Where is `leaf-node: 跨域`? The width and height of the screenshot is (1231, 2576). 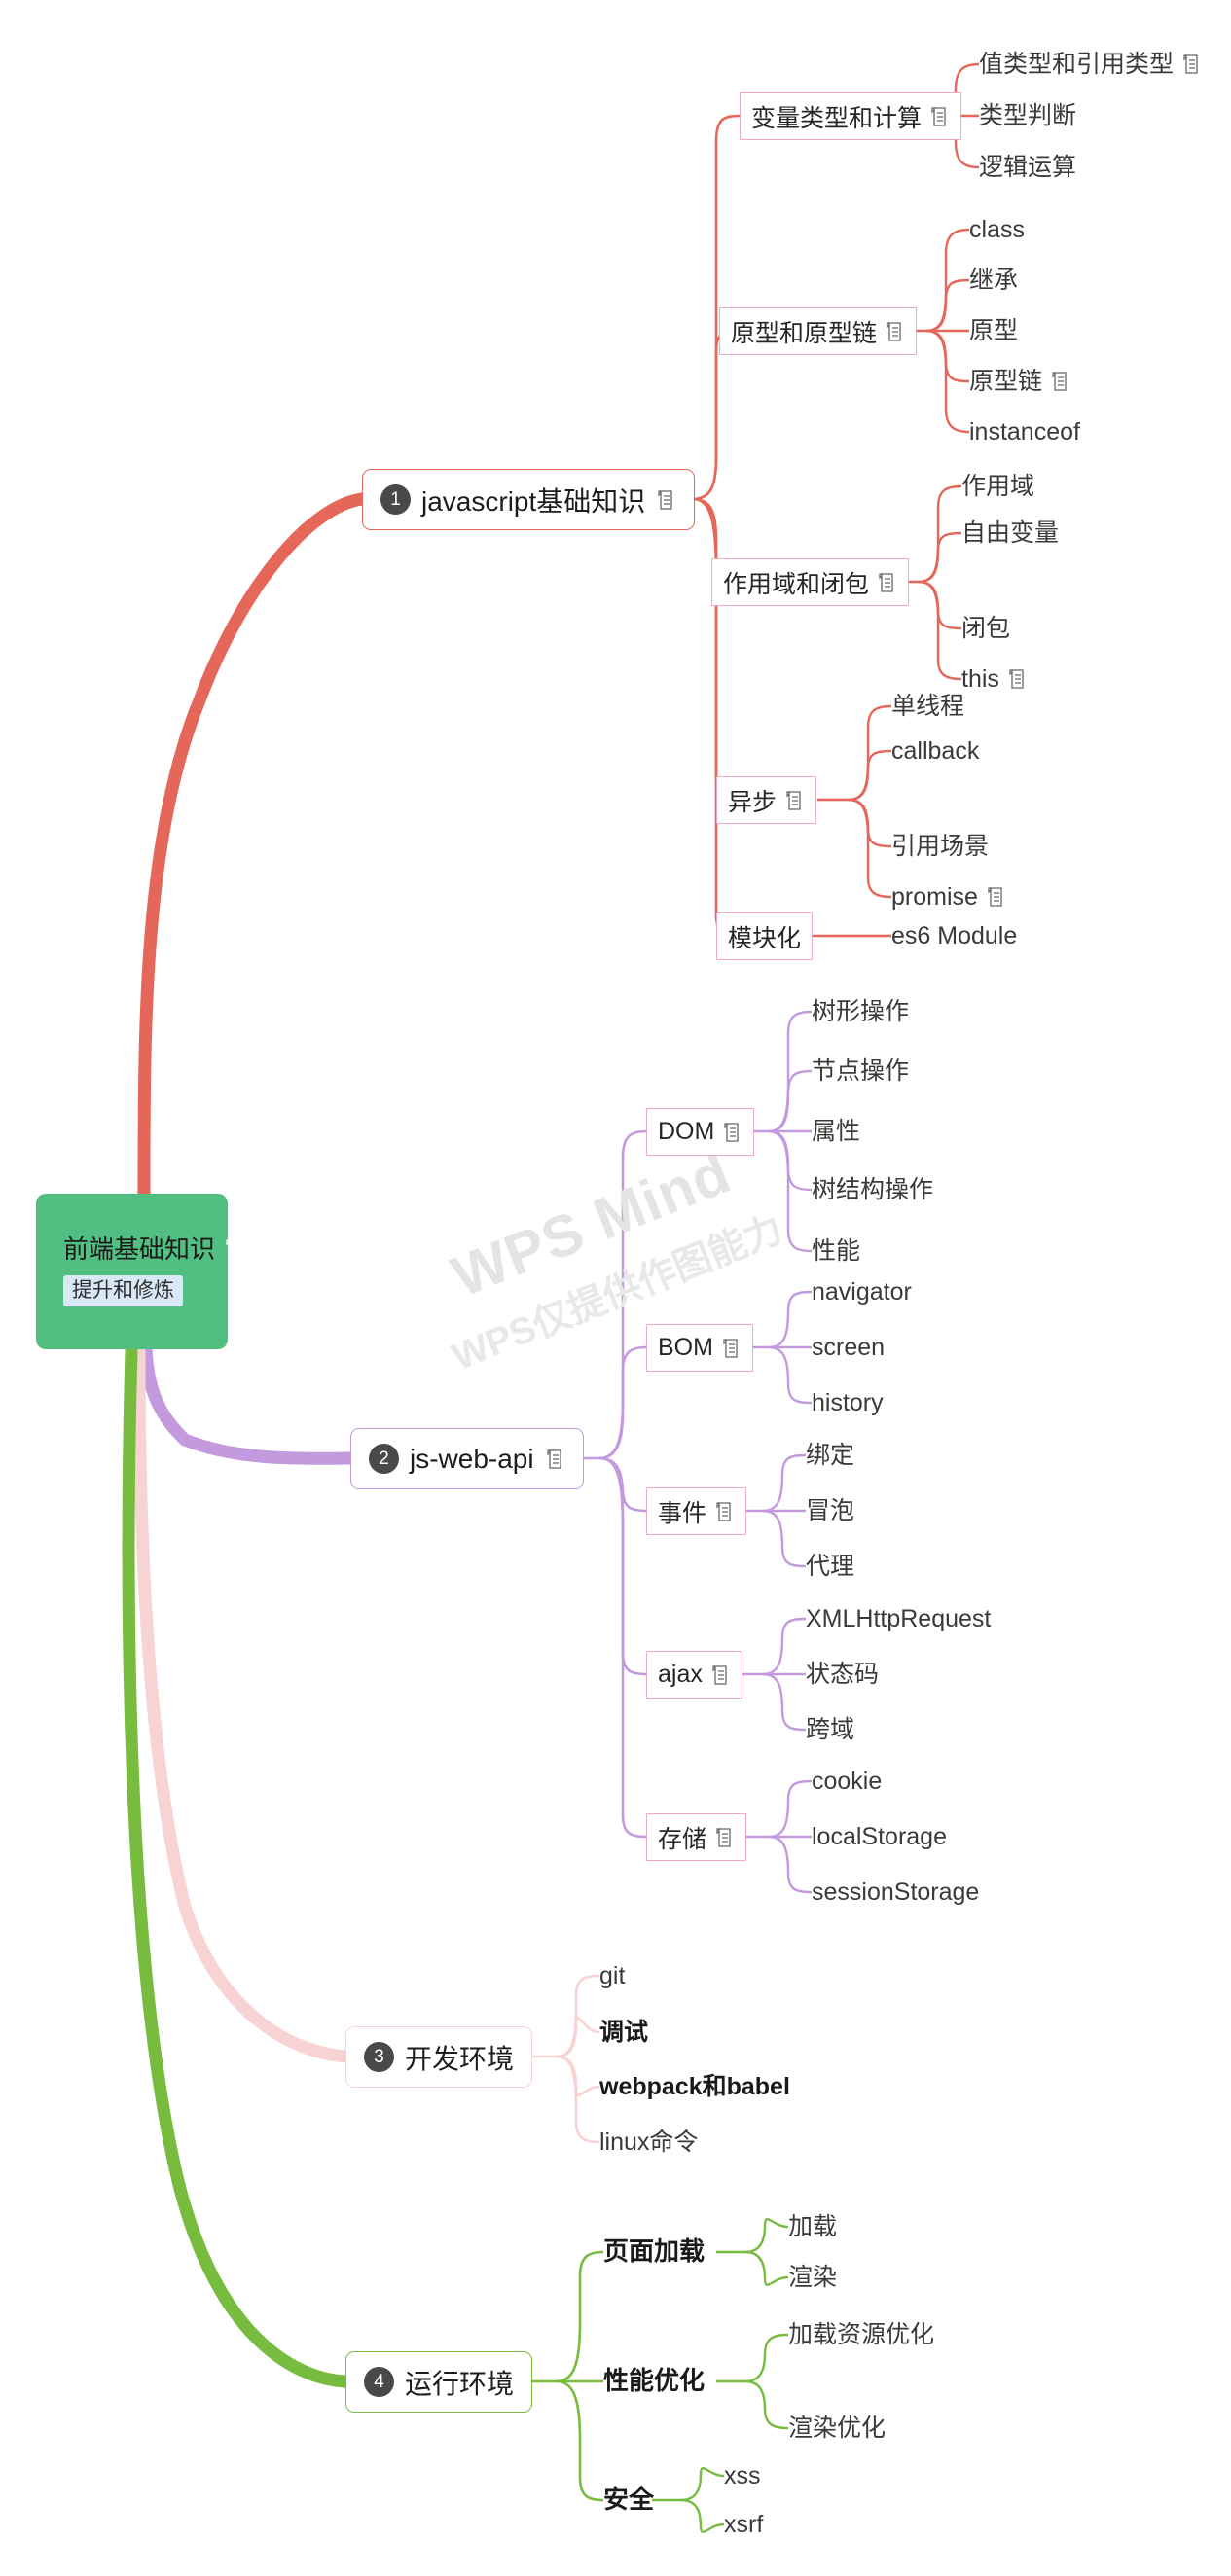
leaf-node: 跨域 is located at coordinates (830, 1729).